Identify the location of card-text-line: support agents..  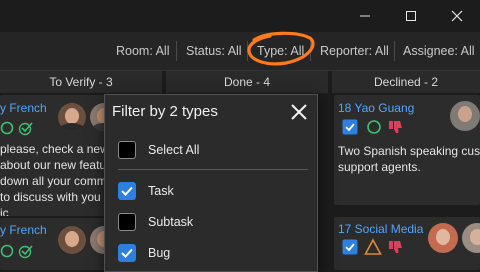
(379, 167).